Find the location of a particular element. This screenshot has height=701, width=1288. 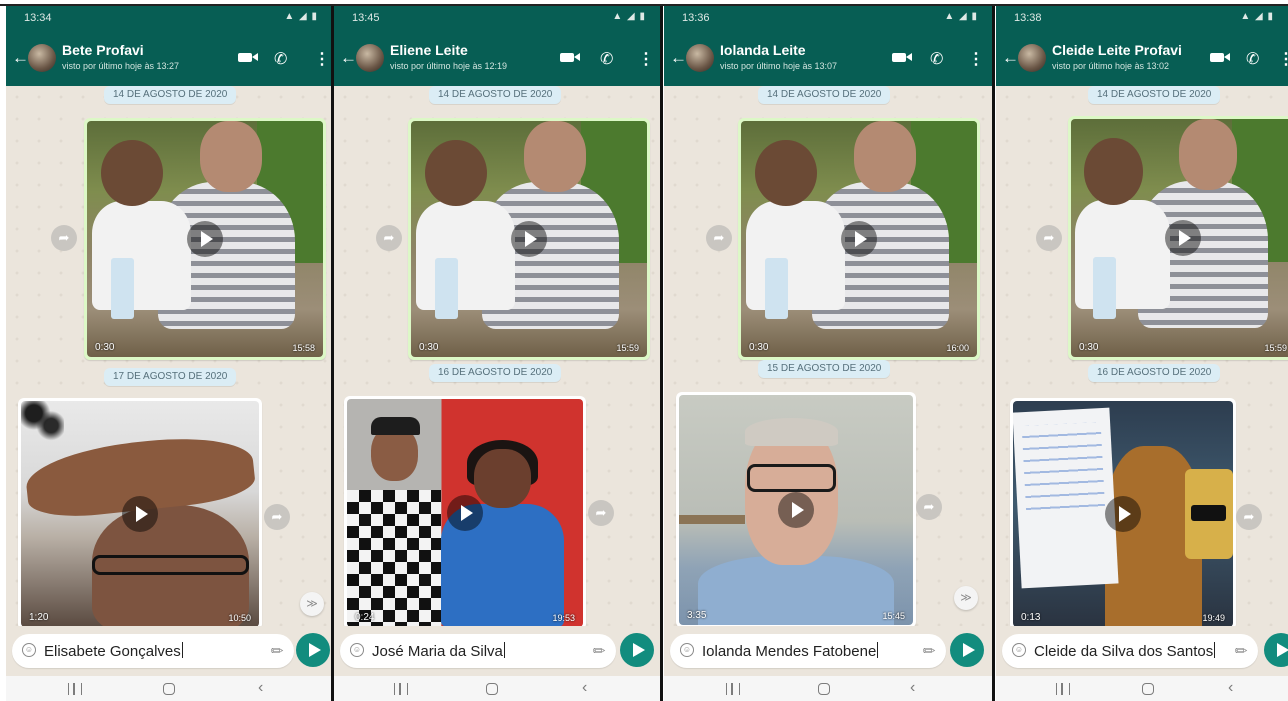

contact-name: Bete Profavi is located at coordinates (103, 50).